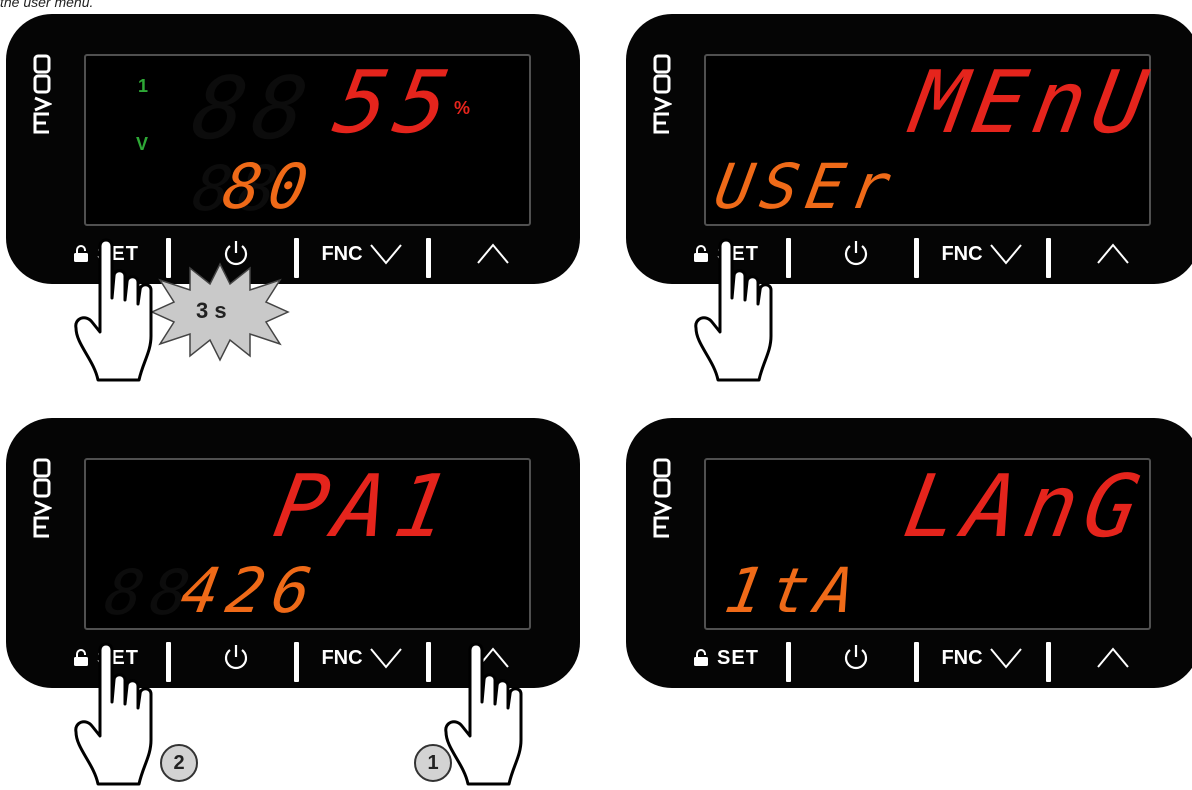  Describe the element at coordinates (462, 108) in the screenshot. I see `percent-unit: %` at that location.